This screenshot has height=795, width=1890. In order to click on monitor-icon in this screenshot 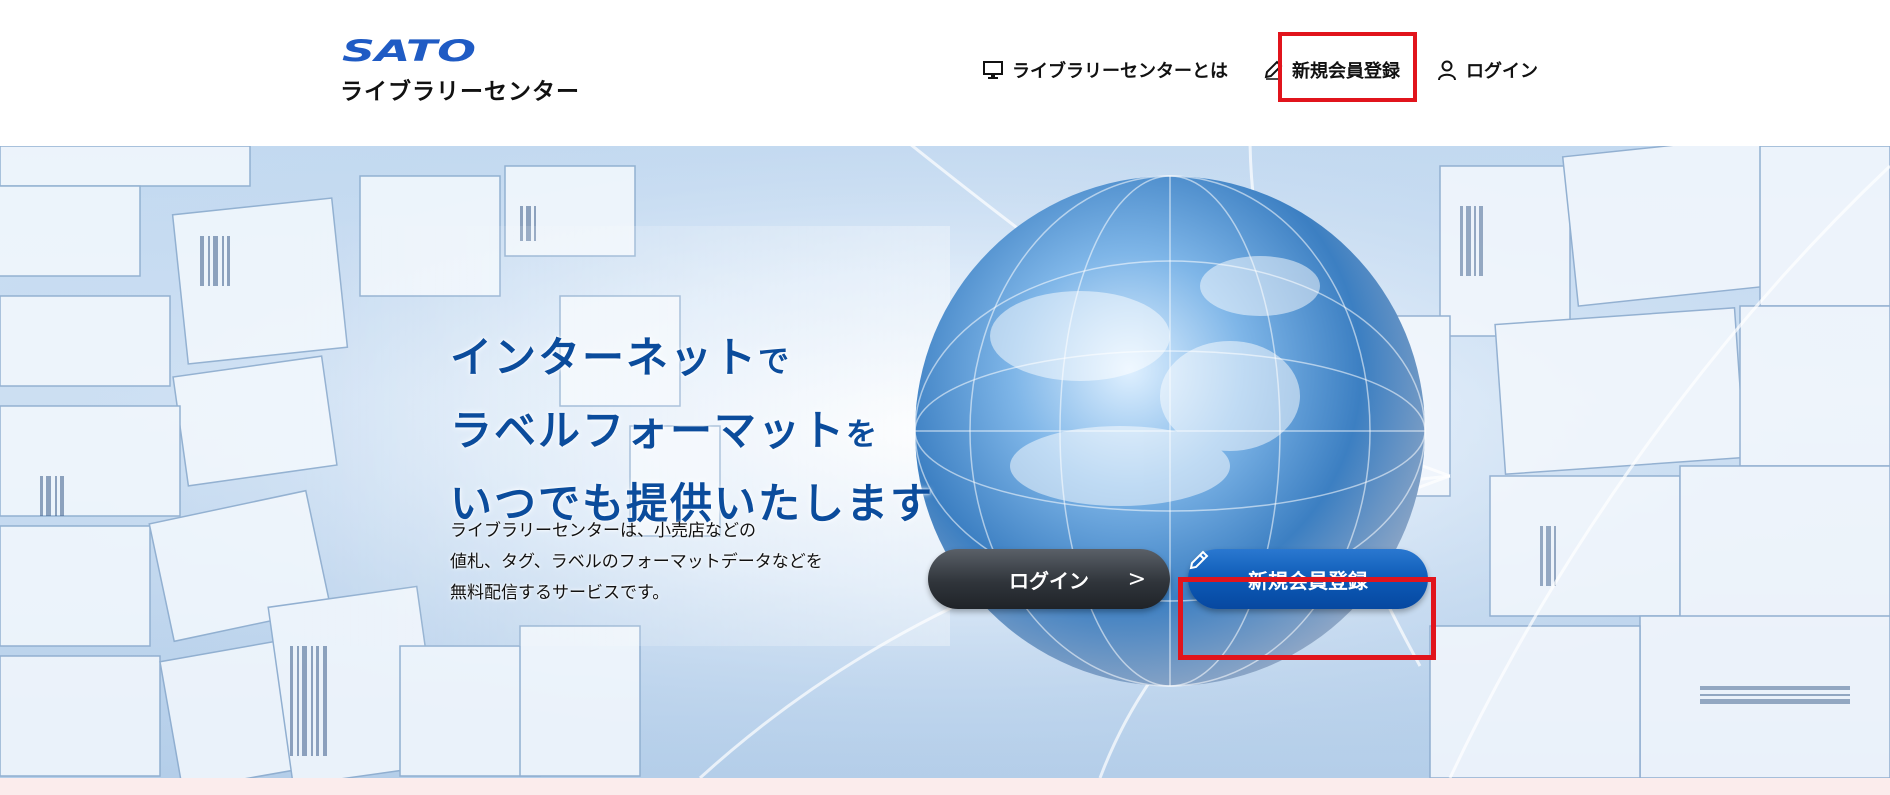, I will do `click(993, 70)`.